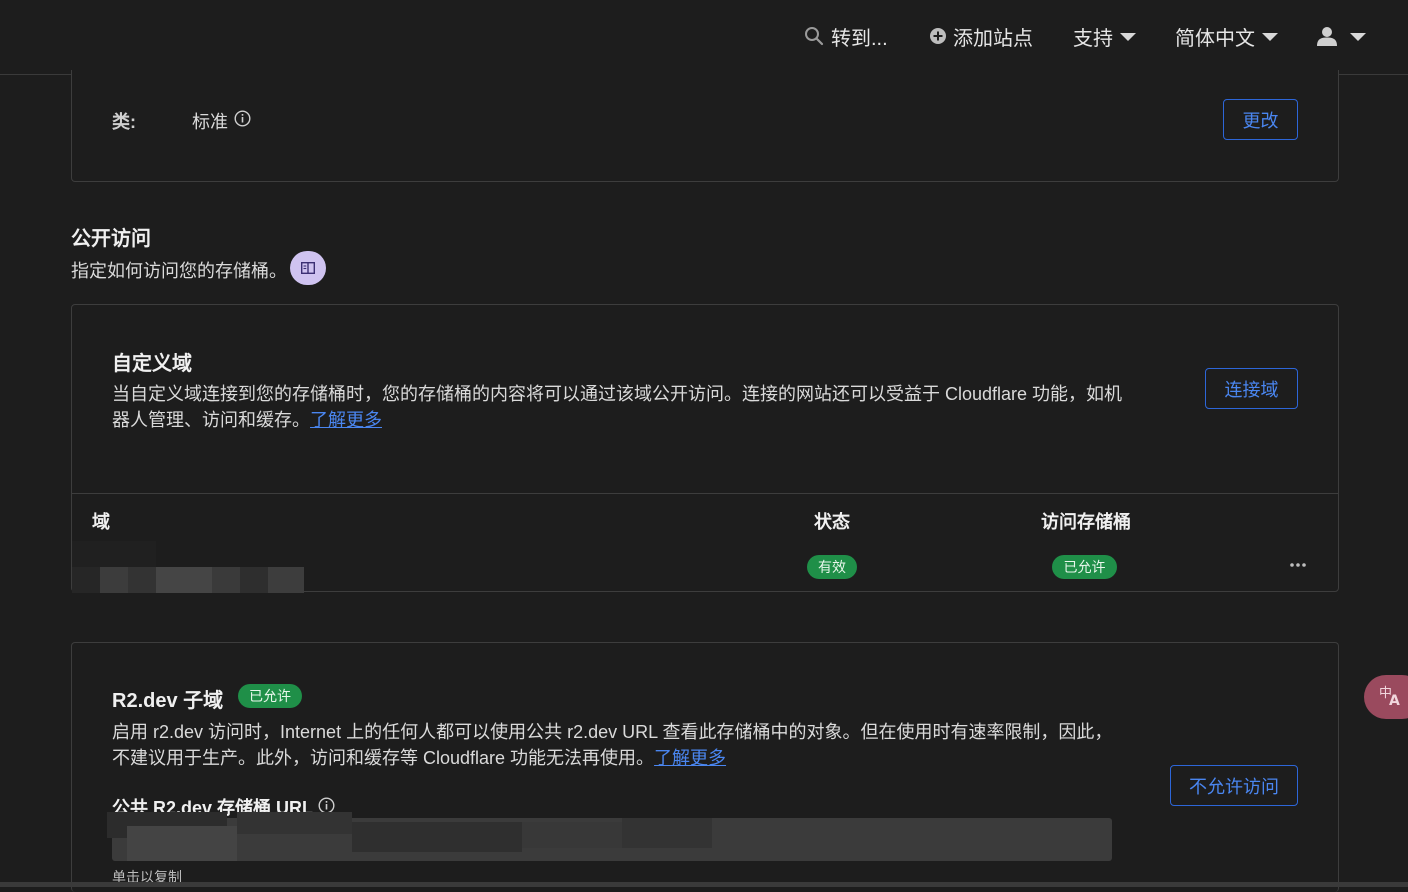  I want to click on add-site-label: 添加站点, so click(993, 38).